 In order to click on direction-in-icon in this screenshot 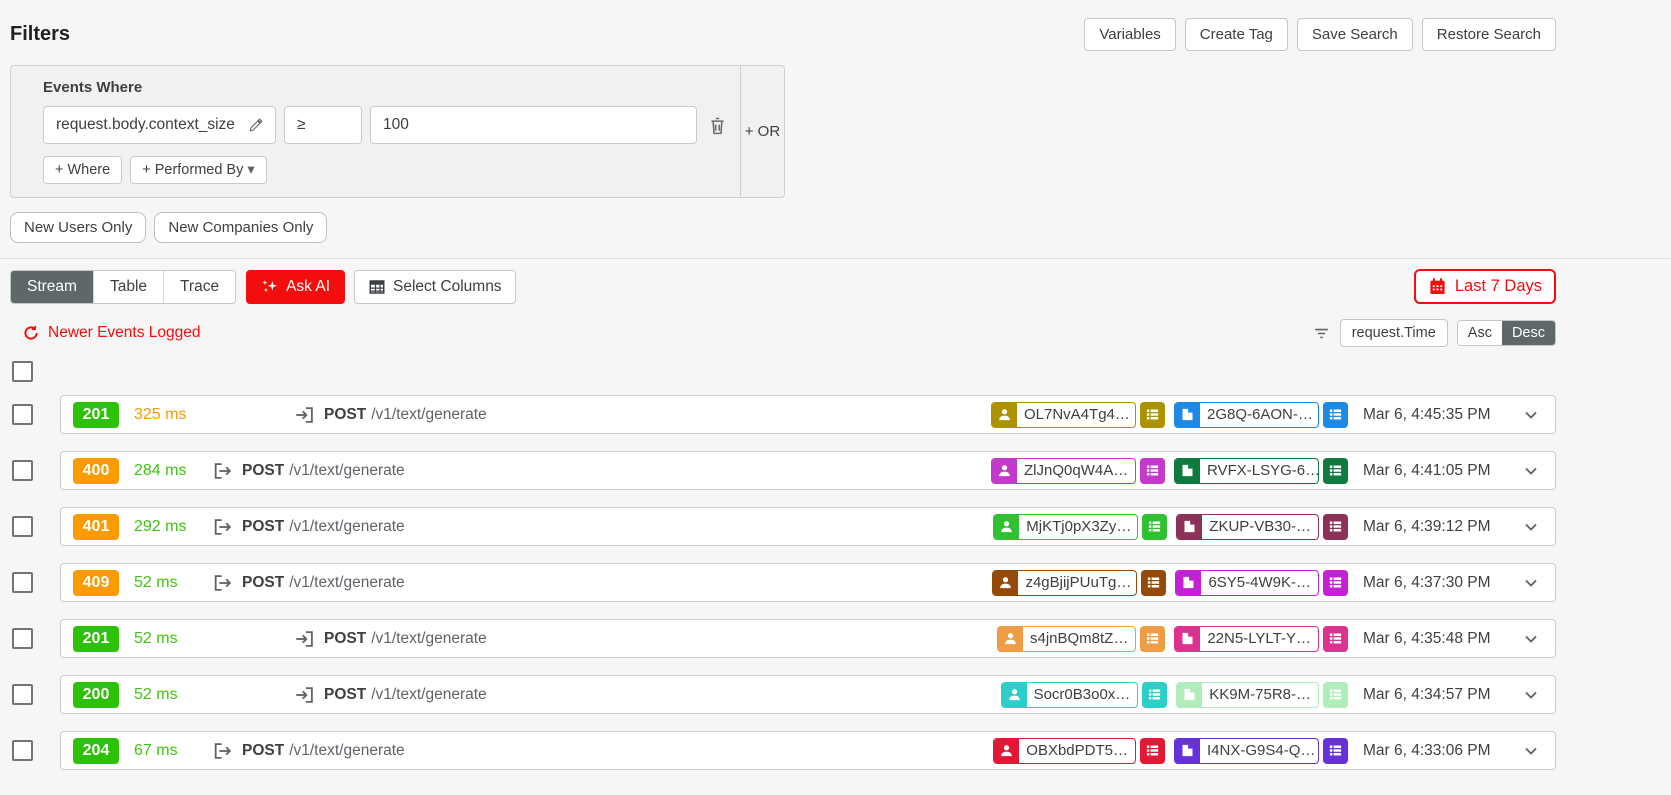, I will do `click(305, 695)`.